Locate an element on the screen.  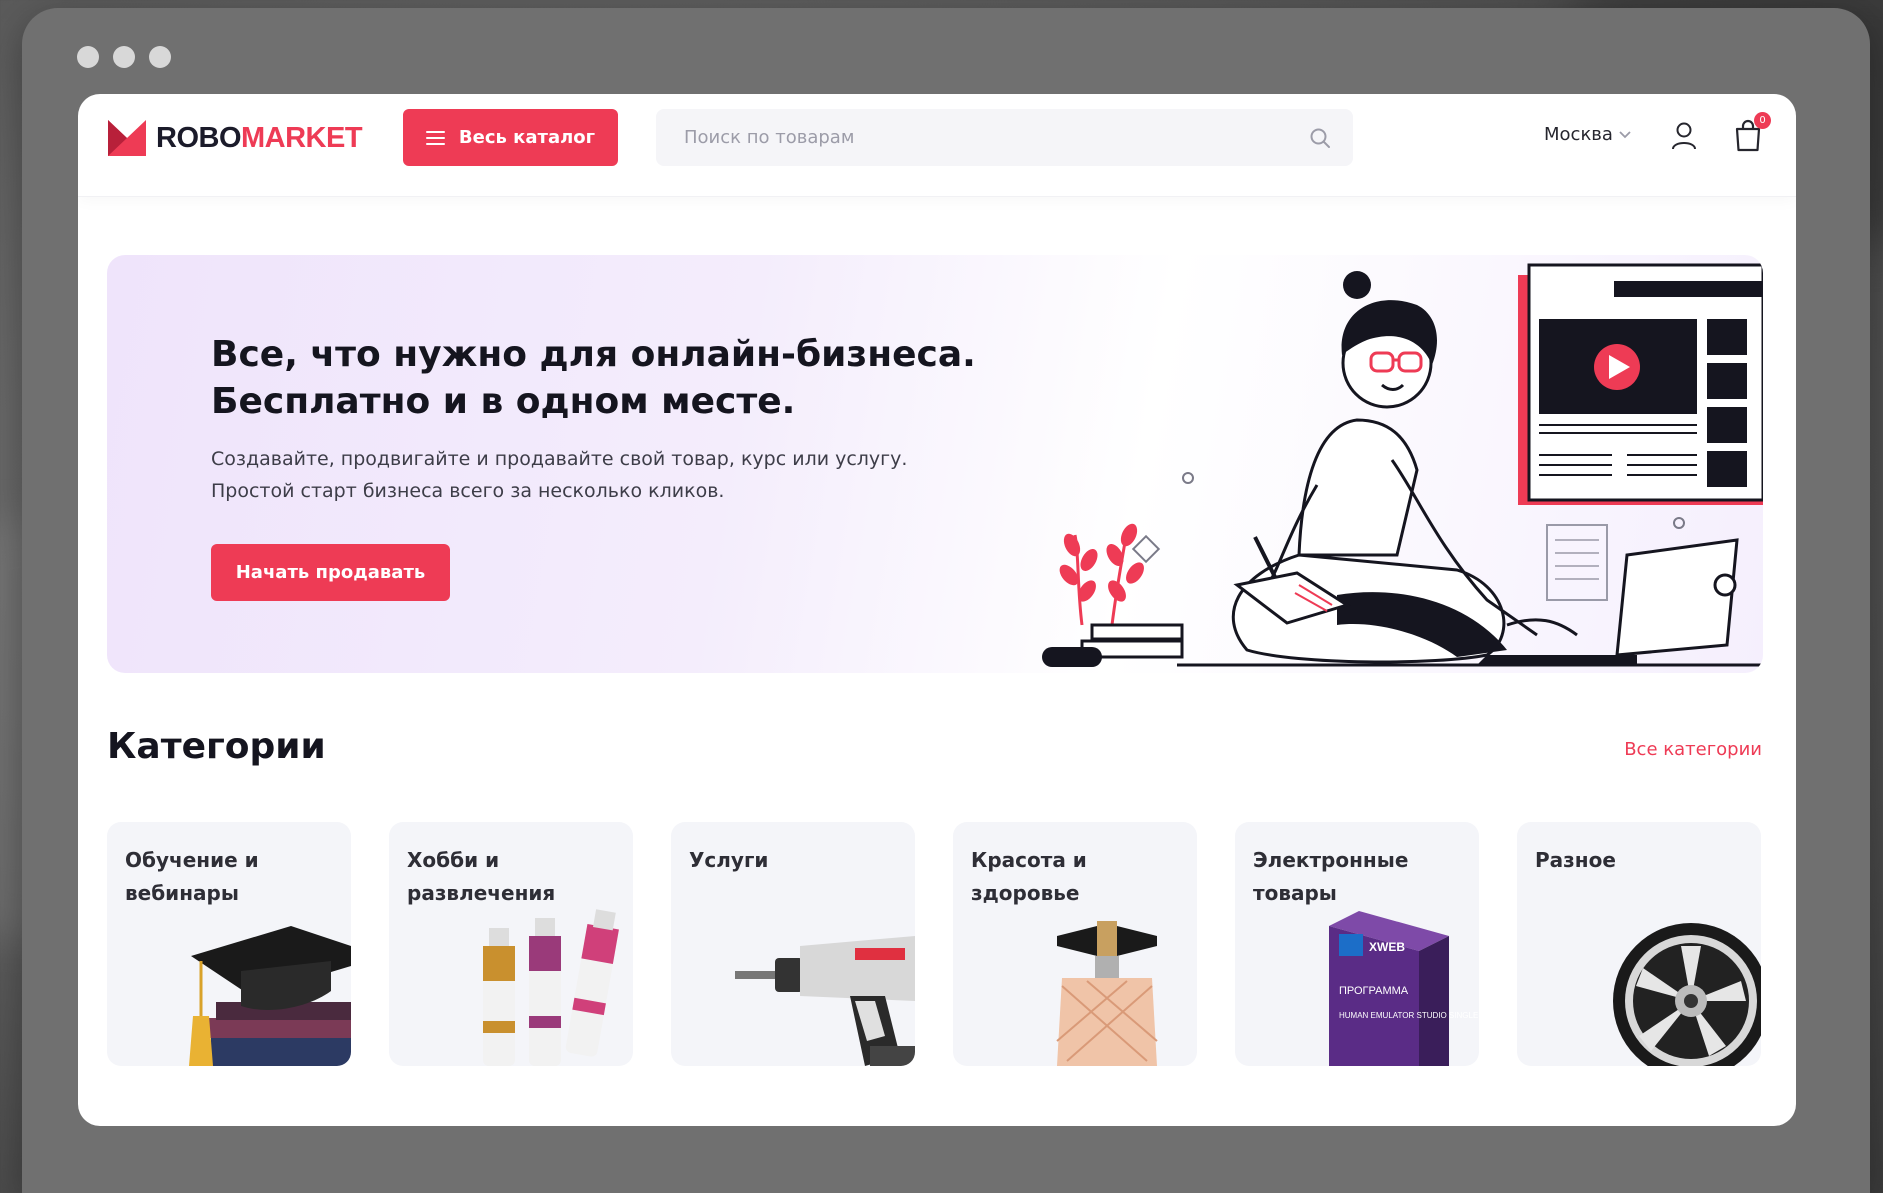
search-bar is located at coordinates (1004, 137).